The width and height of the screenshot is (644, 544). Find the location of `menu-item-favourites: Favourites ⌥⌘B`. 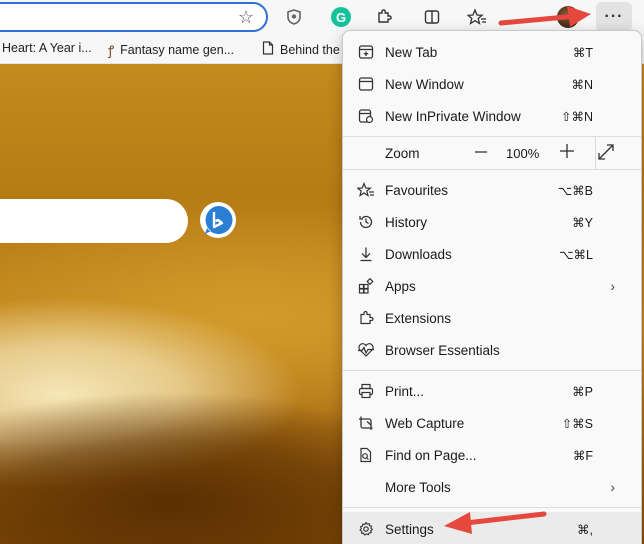

menu-item-favourites: Favourites ⌥⌘B is located at coordinates (492, 190).